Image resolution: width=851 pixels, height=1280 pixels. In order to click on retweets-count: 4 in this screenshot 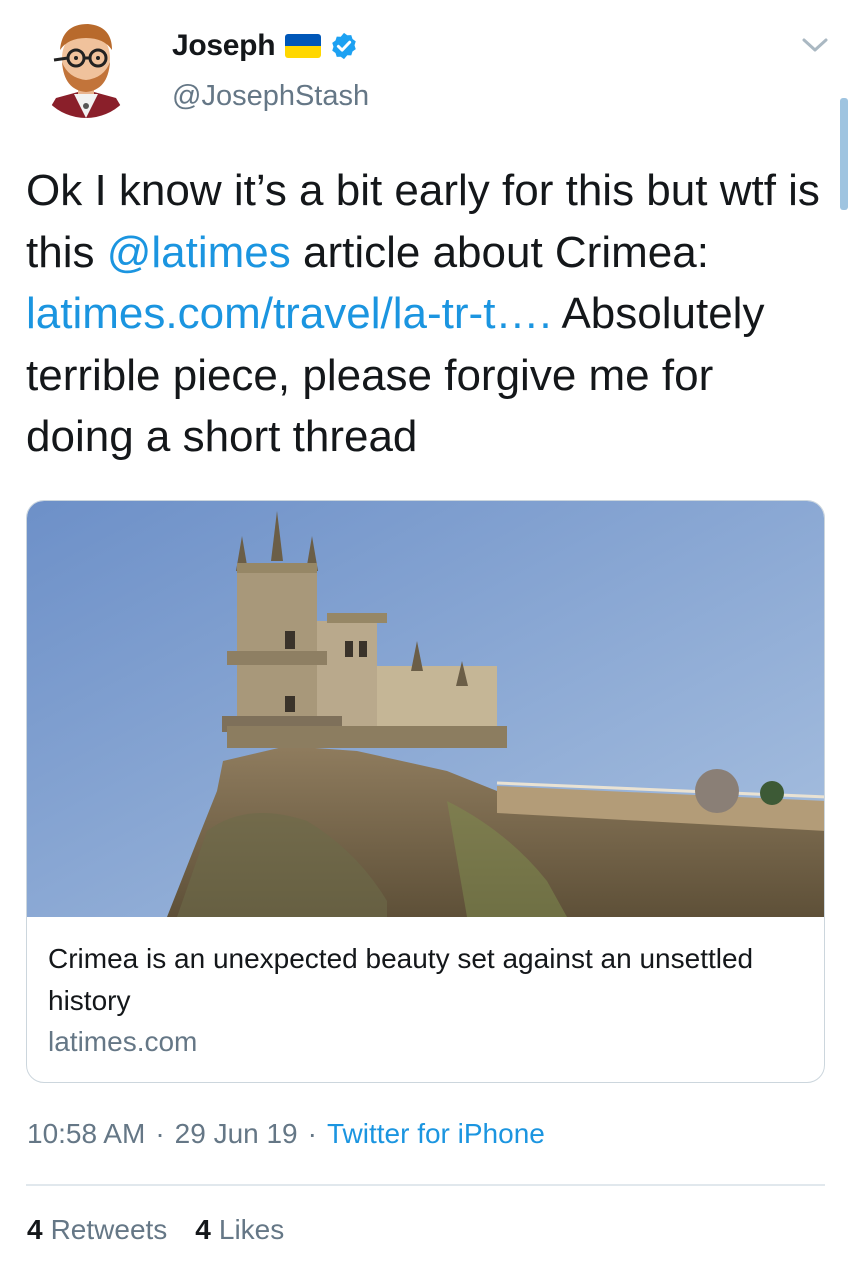, I will do `click(35, 1229)`.